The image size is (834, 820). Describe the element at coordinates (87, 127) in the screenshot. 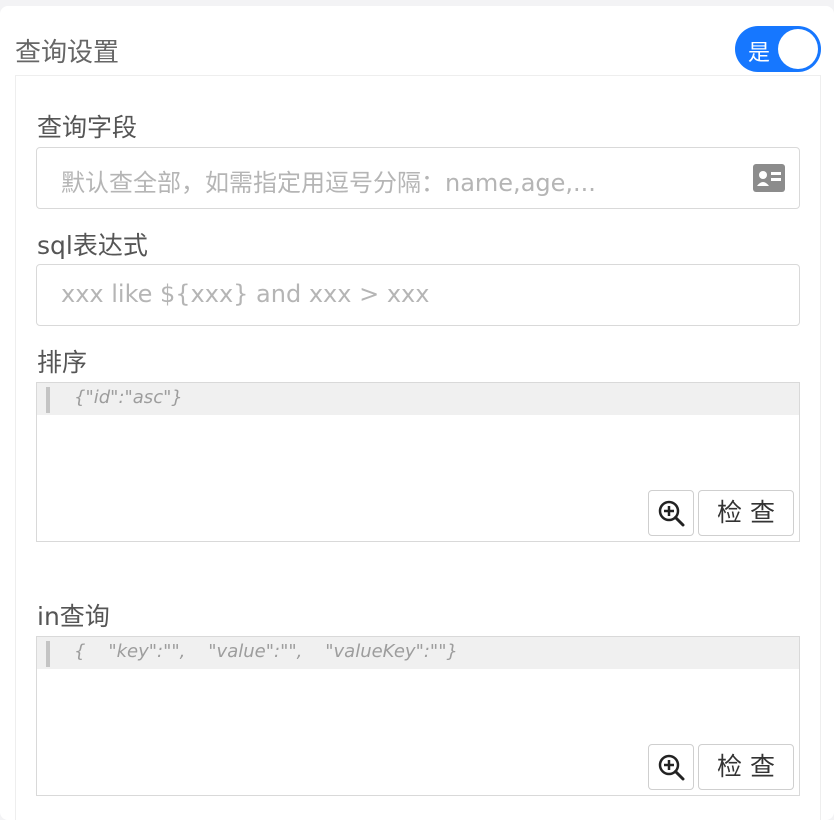

I see `query-fields-label: 查询字段` at that location.